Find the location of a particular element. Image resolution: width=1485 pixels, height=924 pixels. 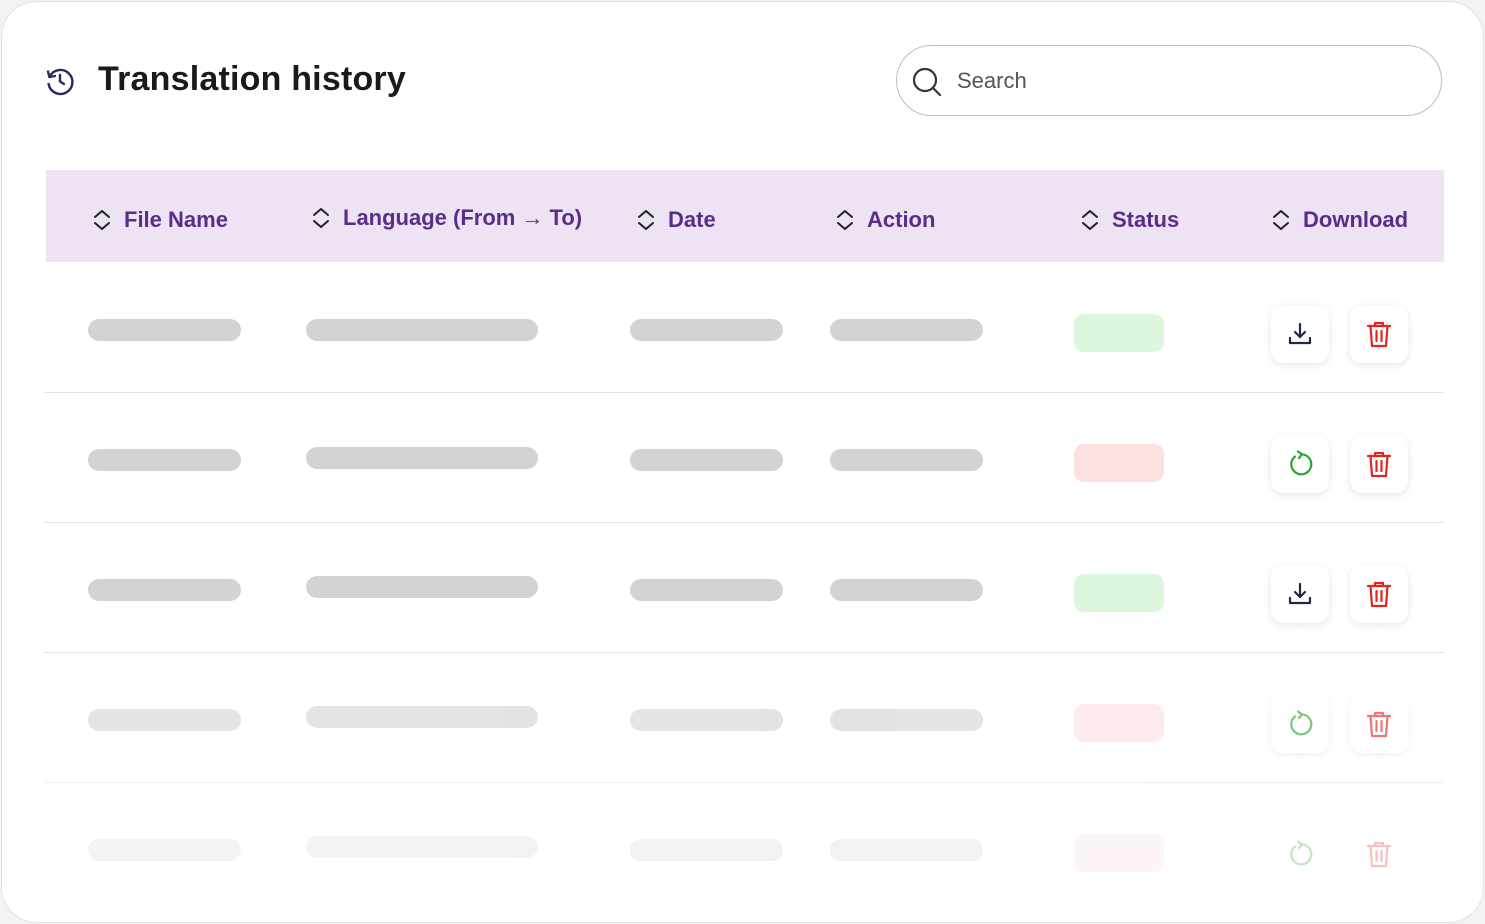

column-label: Language (From → To) is located at coordinates (463, 217).